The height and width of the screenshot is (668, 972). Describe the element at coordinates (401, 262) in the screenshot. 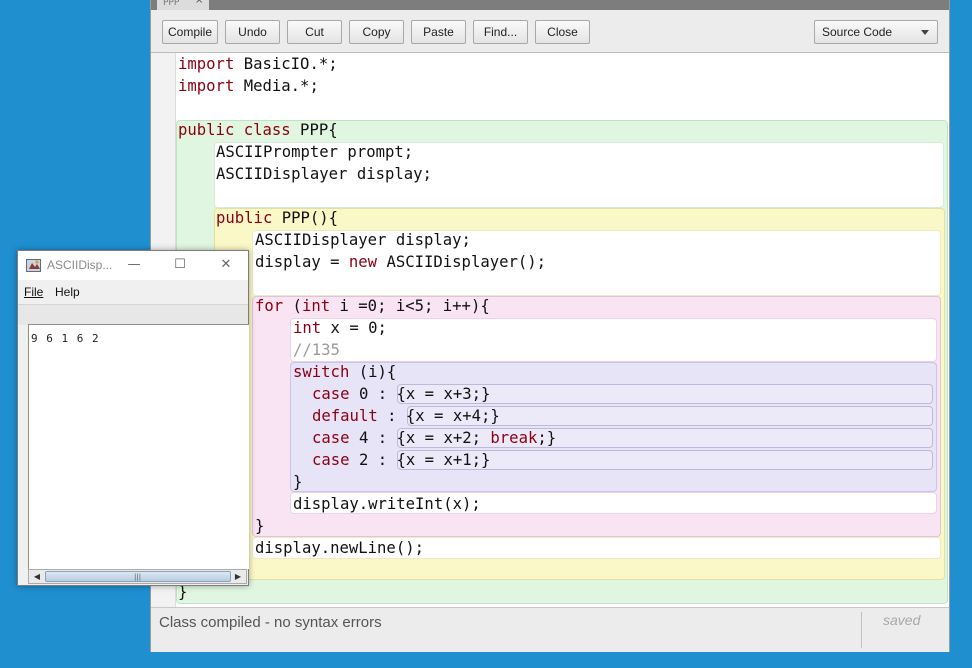

I see `code-line: display = new ASCIIDisplayer();` at that location.